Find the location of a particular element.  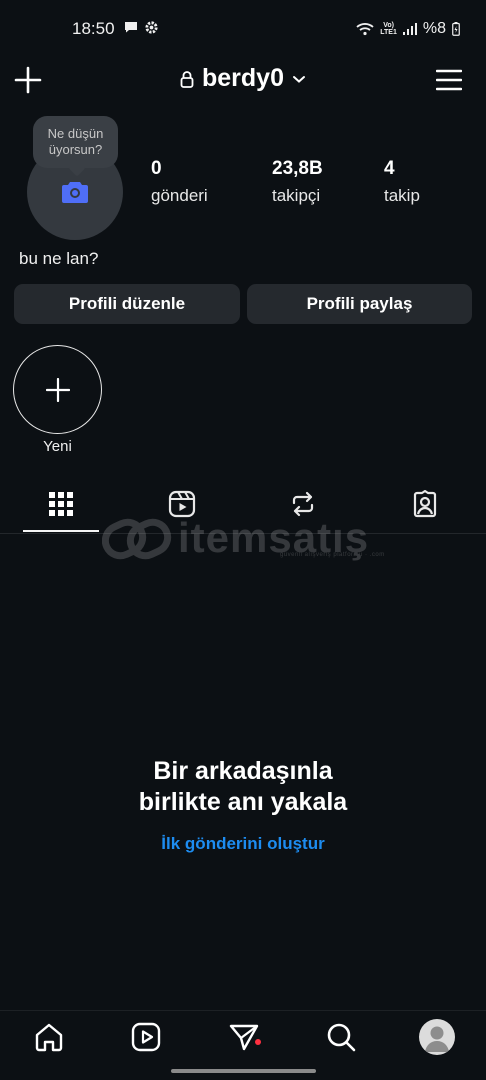

battery-icon is located at coordinates (456, 29).